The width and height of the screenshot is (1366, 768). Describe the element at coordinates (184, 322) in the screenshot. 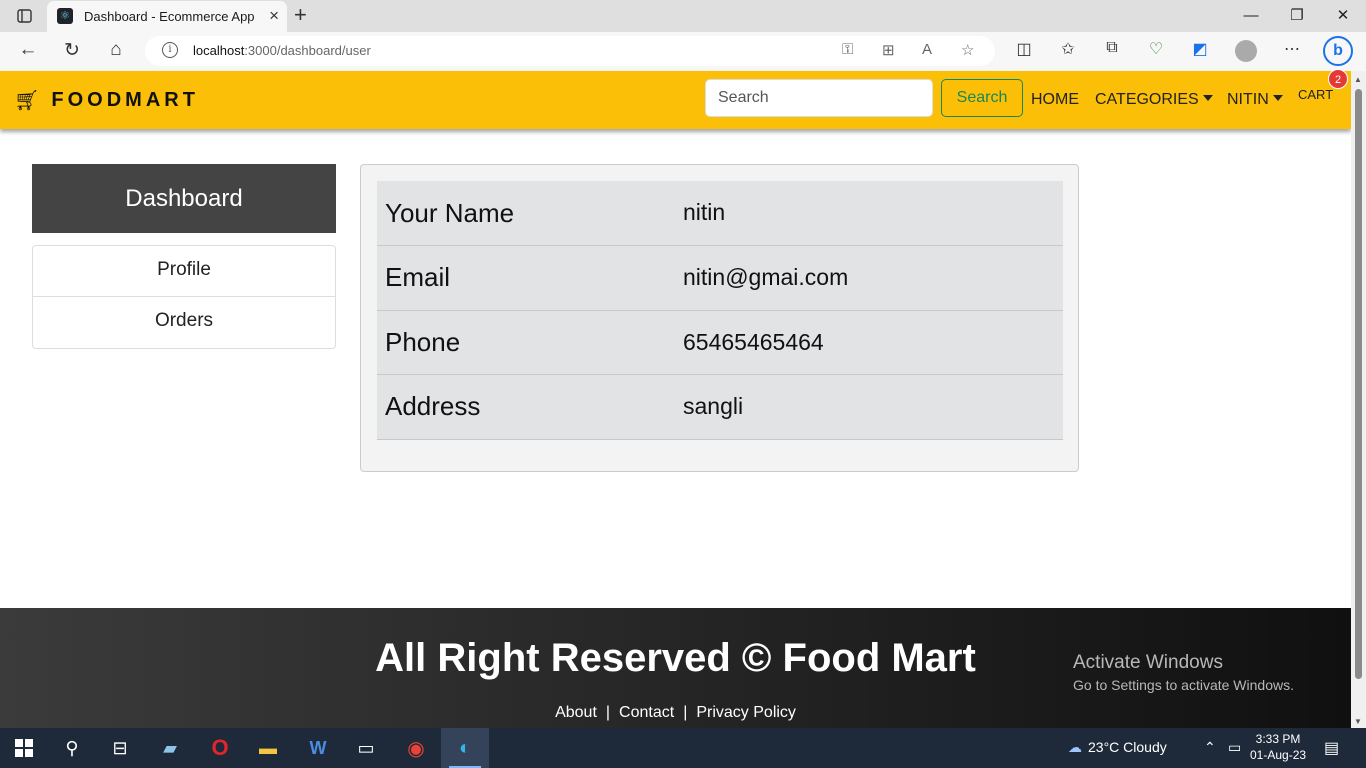

I see `sidebar-item-orders: Orders` at that location.